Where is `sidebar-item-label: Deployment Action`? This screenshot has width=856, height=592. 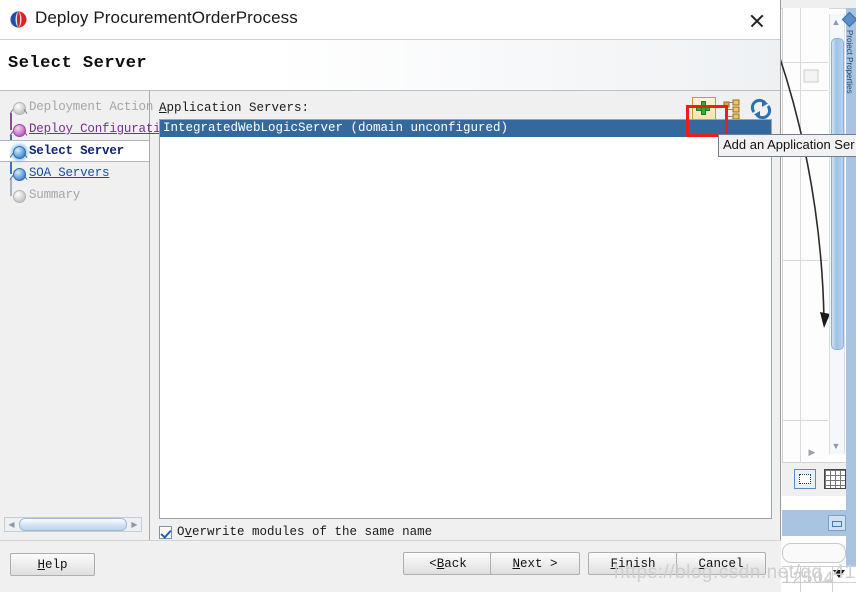
sidebar-item-label: Deployment Action is located at coordinates (91, 107).